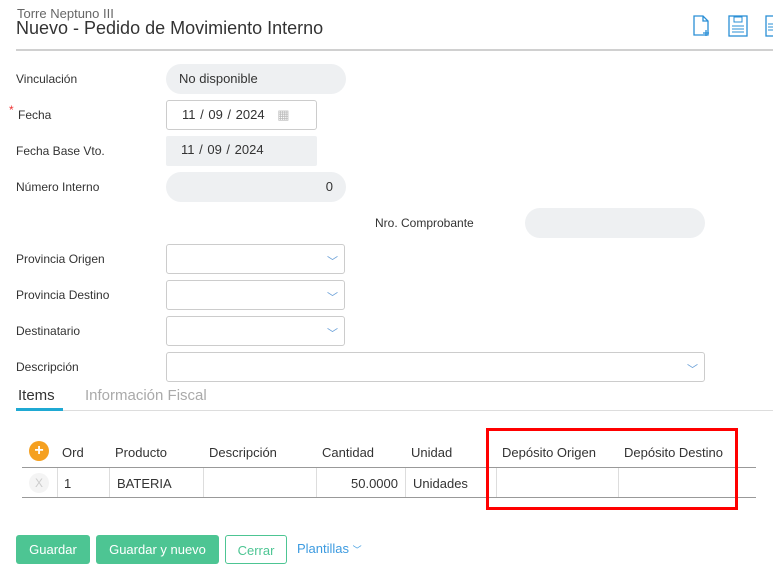 Image resolution: width=773 pixels, height=588 pixels. I want to click on calendar-icon: ▦, so click(283, 114).